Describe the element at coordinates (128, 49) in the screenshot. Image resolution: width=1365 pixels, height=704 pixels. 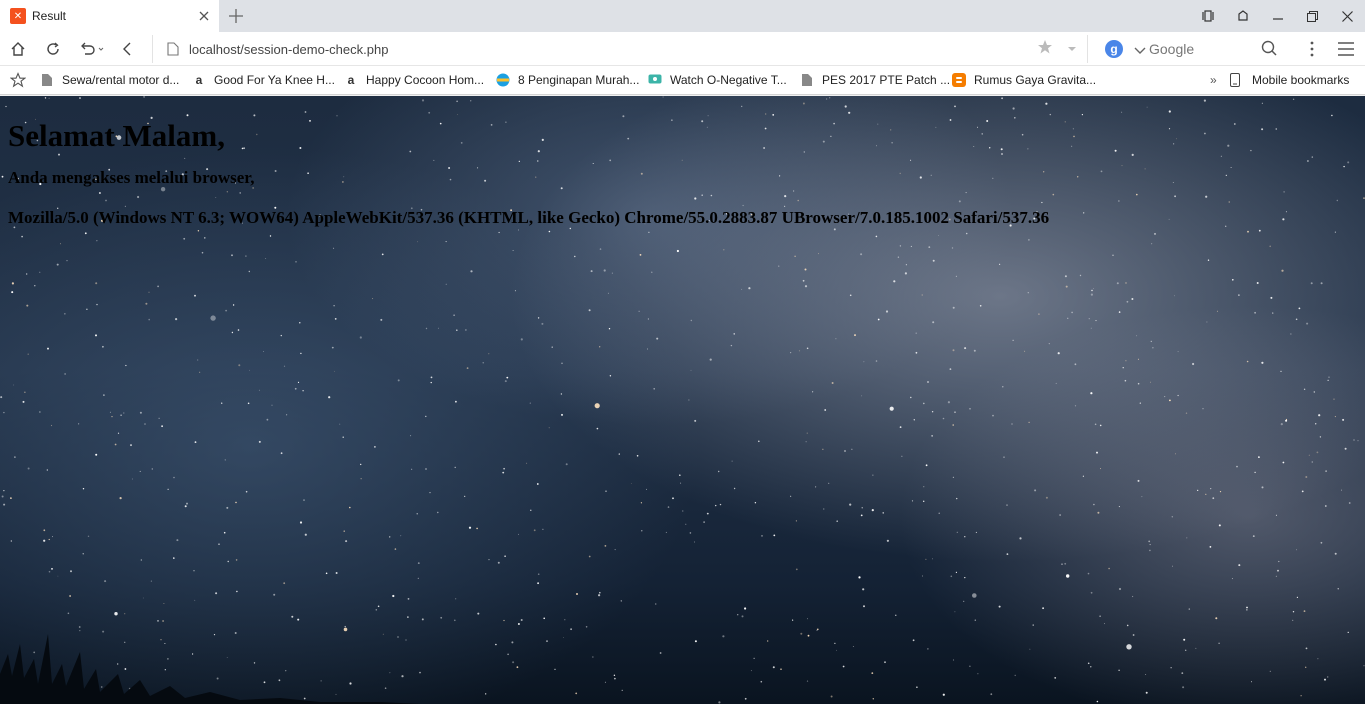
I see `back-icon` at that location.